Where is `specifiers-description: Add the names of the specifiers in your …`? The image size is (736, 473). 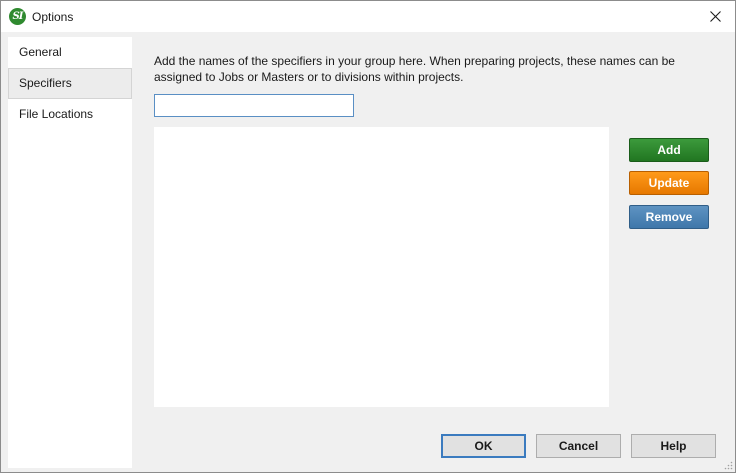
specifiers-description: Add the names of the specifiers in your … is located at coordinates (434, 69).